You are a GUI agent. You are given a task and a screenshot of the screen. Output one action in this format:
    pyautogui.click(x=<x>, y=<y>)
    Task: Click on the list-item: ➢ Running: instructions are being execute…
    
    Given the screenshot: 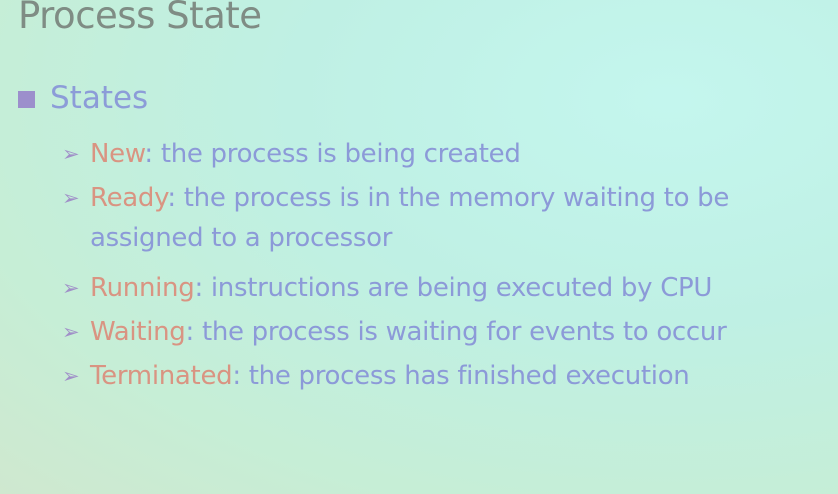 What is the action you would take?
    pyautogui.click(x=447, y=288)
    